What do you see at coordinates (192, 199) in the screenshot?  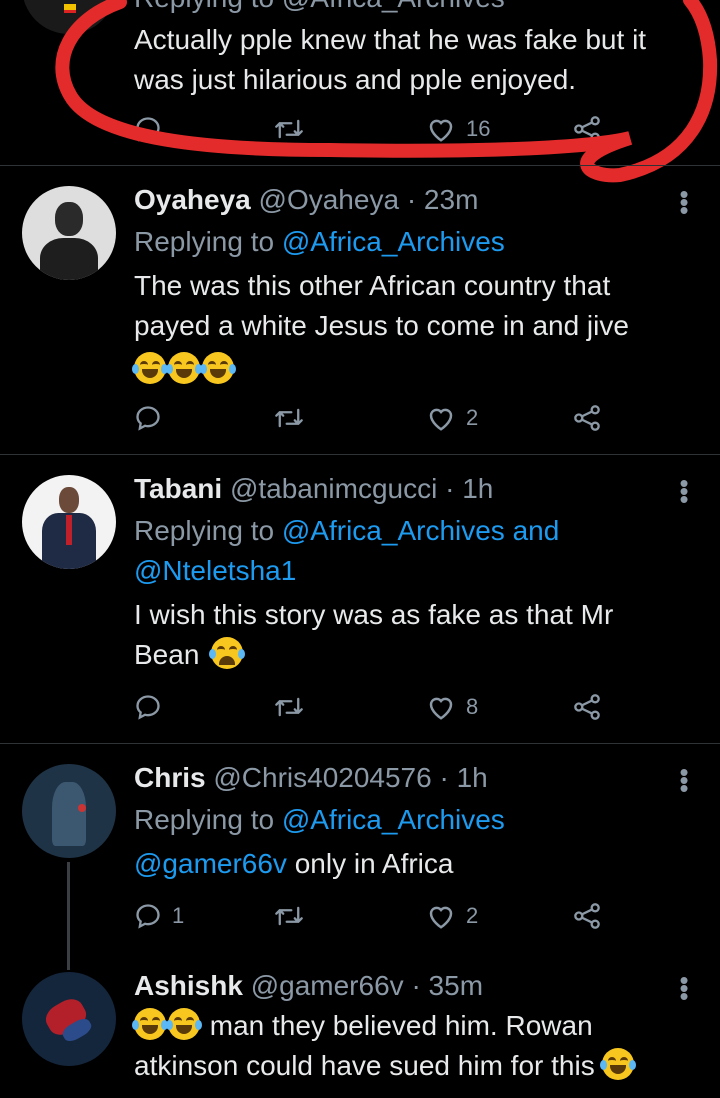 I see `display-name: Oyaheya` at bounding box center [192, 199].